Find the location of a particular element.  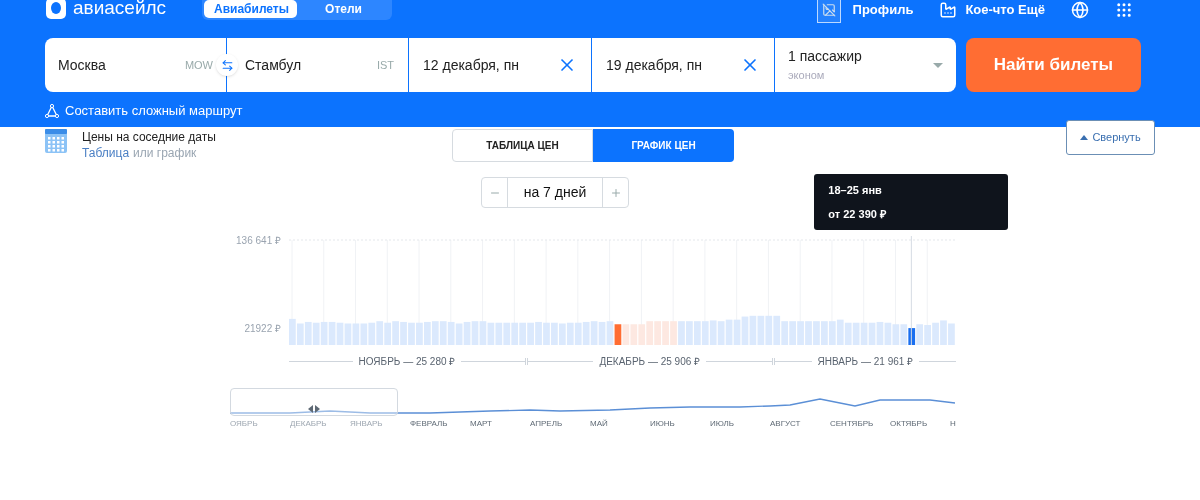

overview-month-label: МАЙ is located at coordinates (599, 424).